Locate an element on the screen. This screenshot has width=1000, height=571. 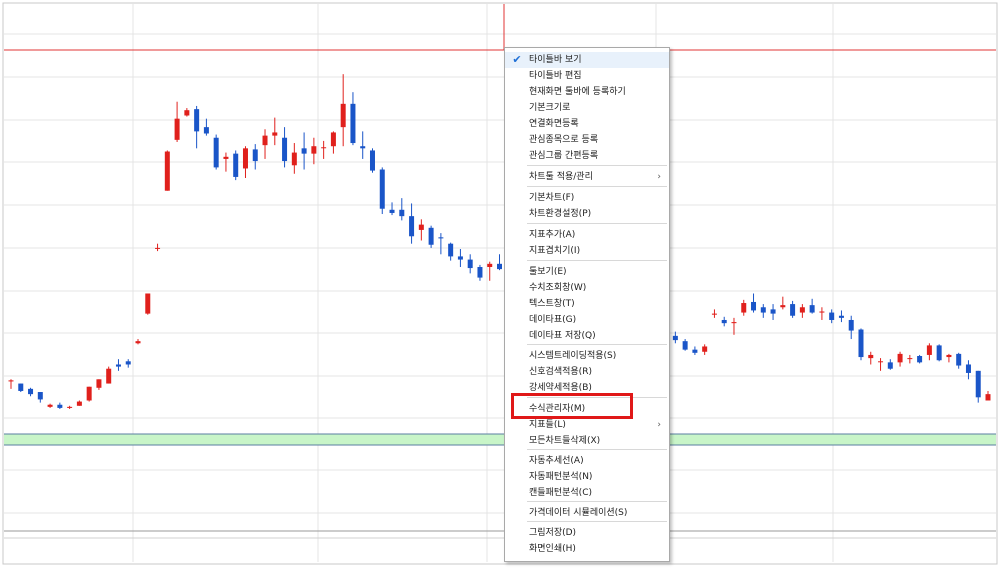
checkmark-icon: ✔ is located at coordinates (517, 59).